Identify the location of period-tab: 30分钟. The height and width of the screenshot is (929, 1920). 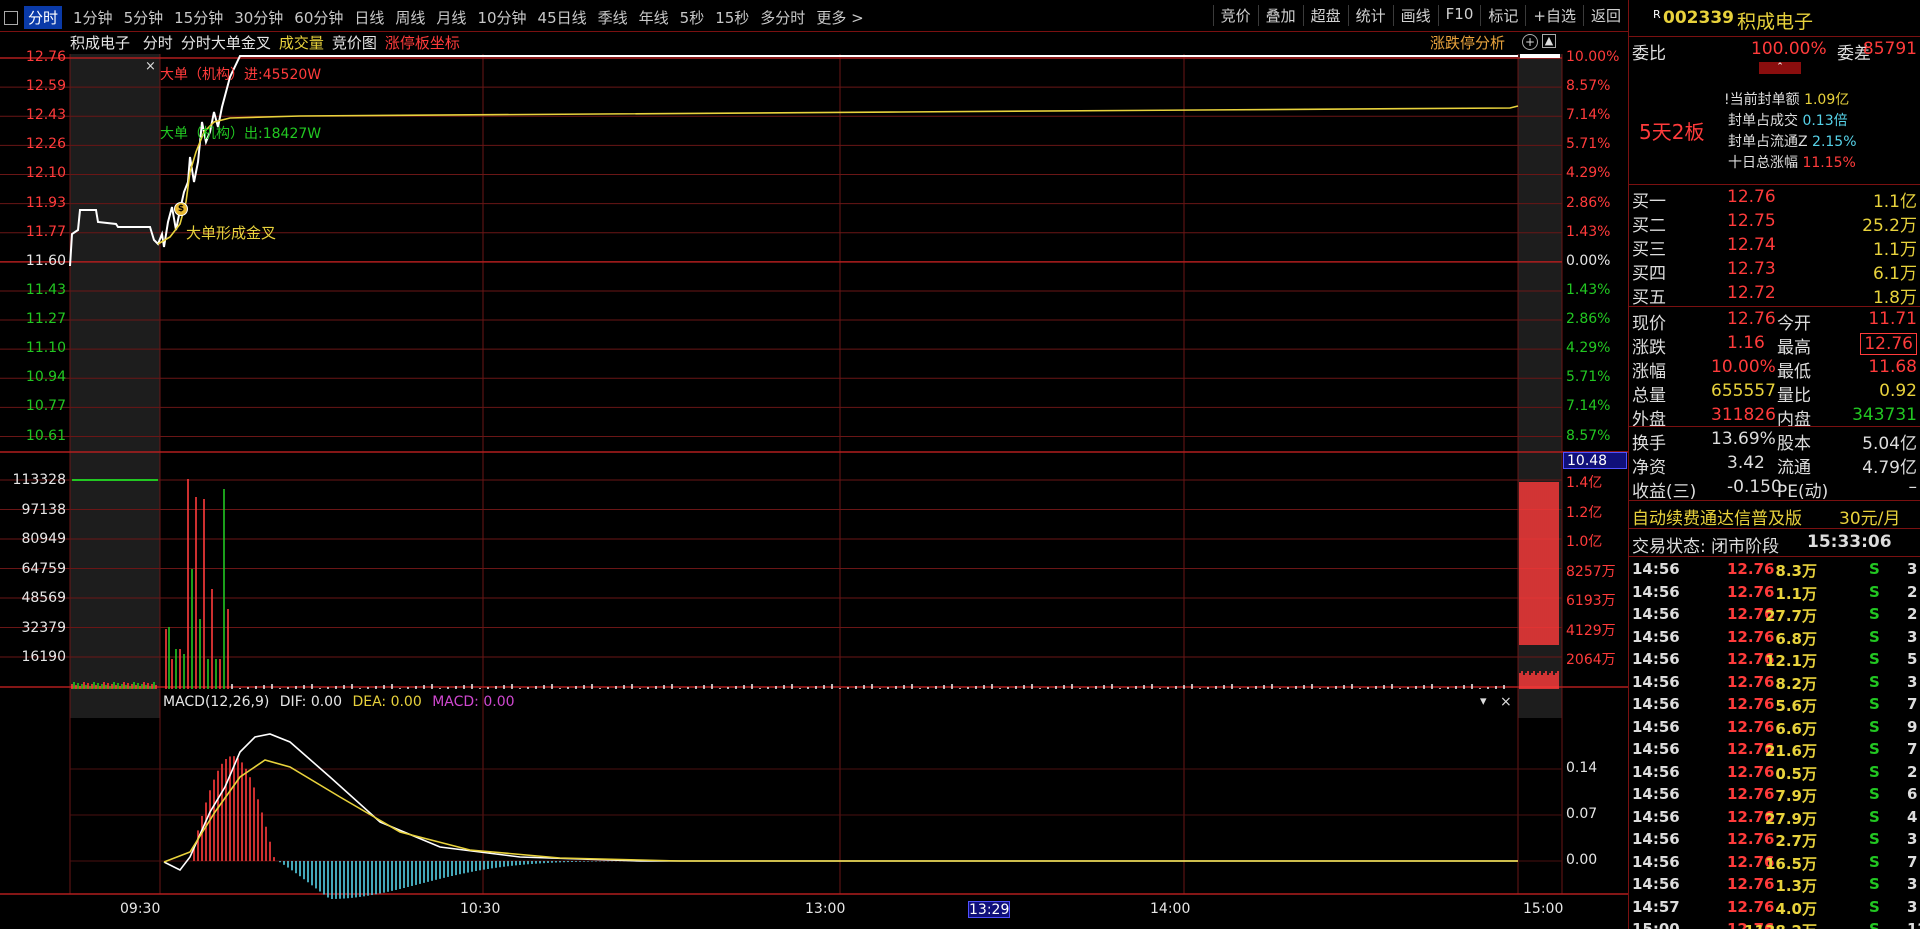
(258, 17).